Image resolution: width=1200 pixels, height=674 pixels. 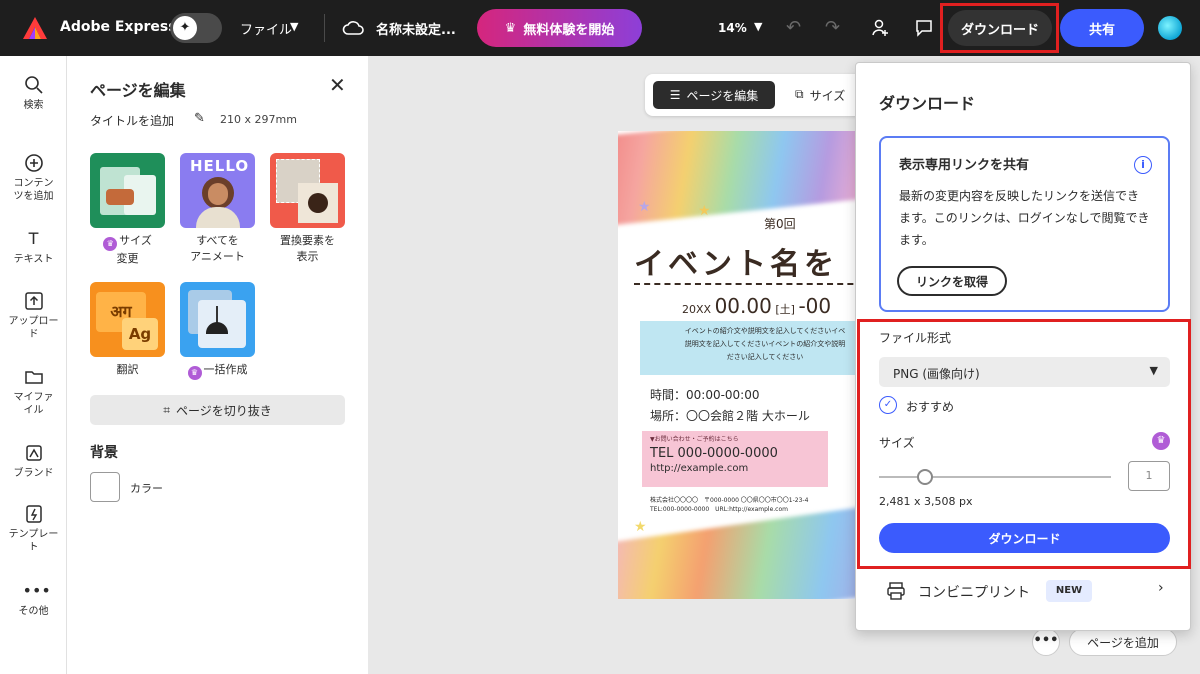 I want to click on folder-icon, so click(x=33, y=377).